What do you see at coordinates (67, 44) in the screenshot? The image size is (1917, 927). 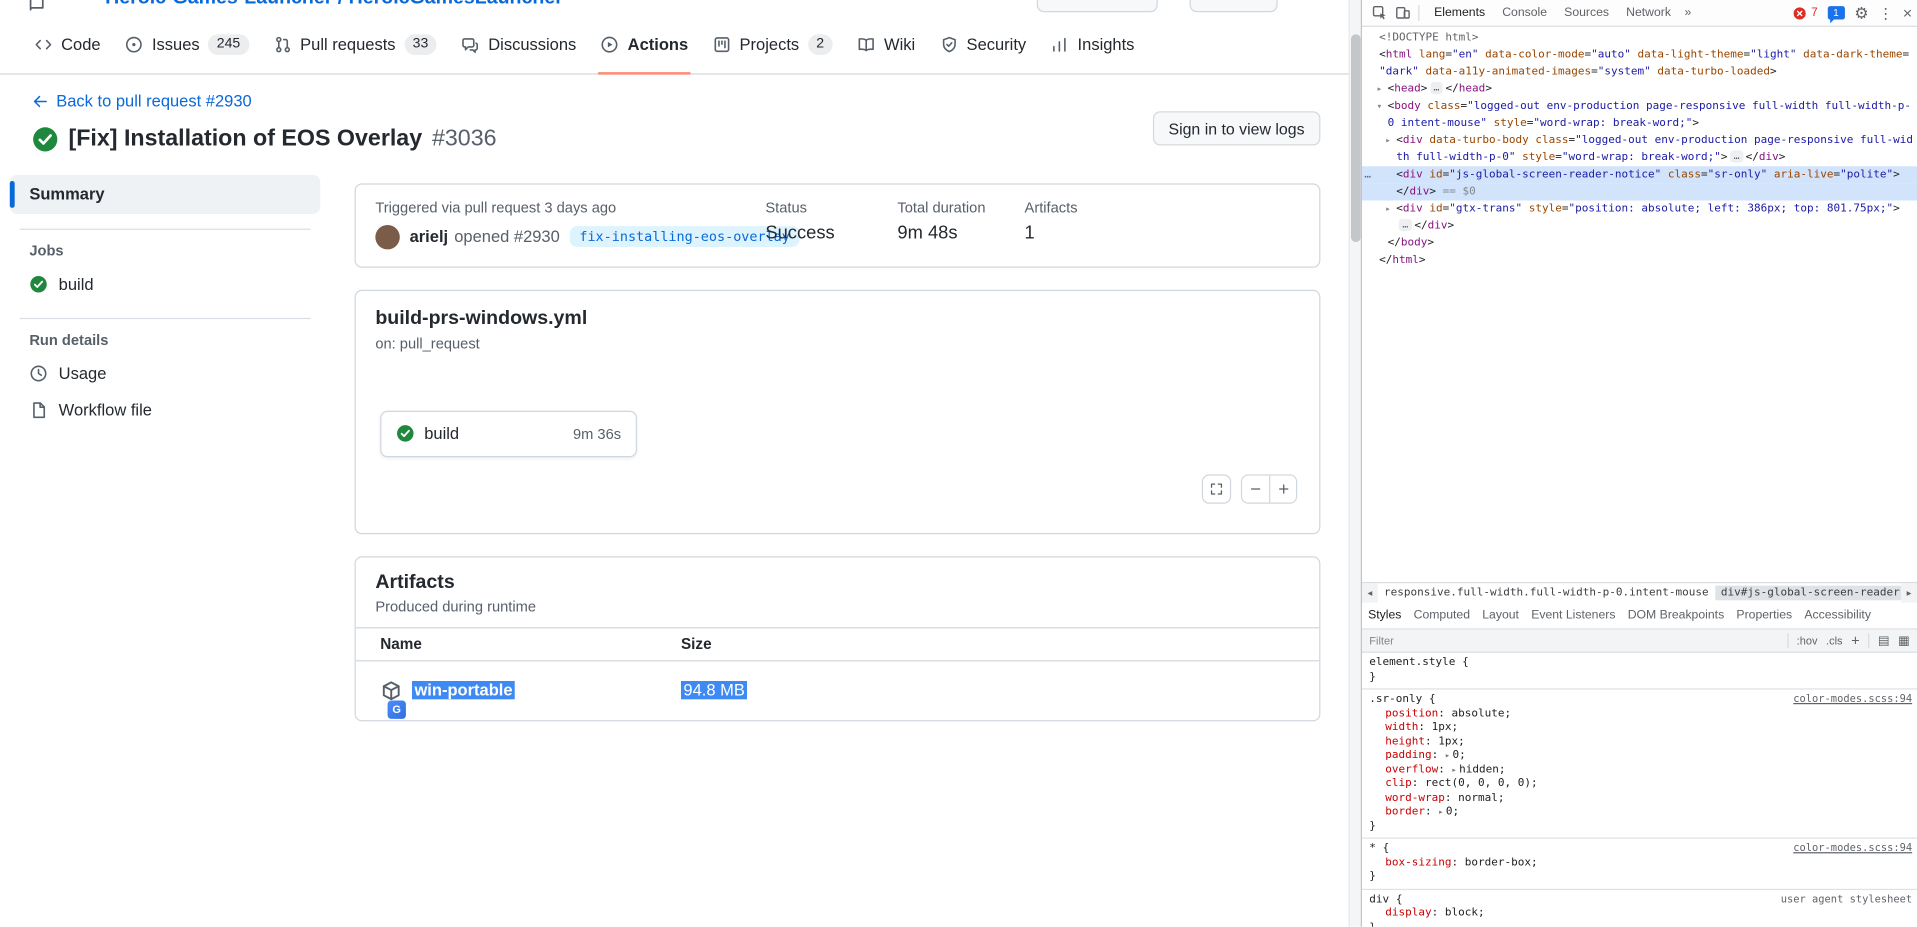 I see `tab-code: Code` at bounding box center [67, 44].